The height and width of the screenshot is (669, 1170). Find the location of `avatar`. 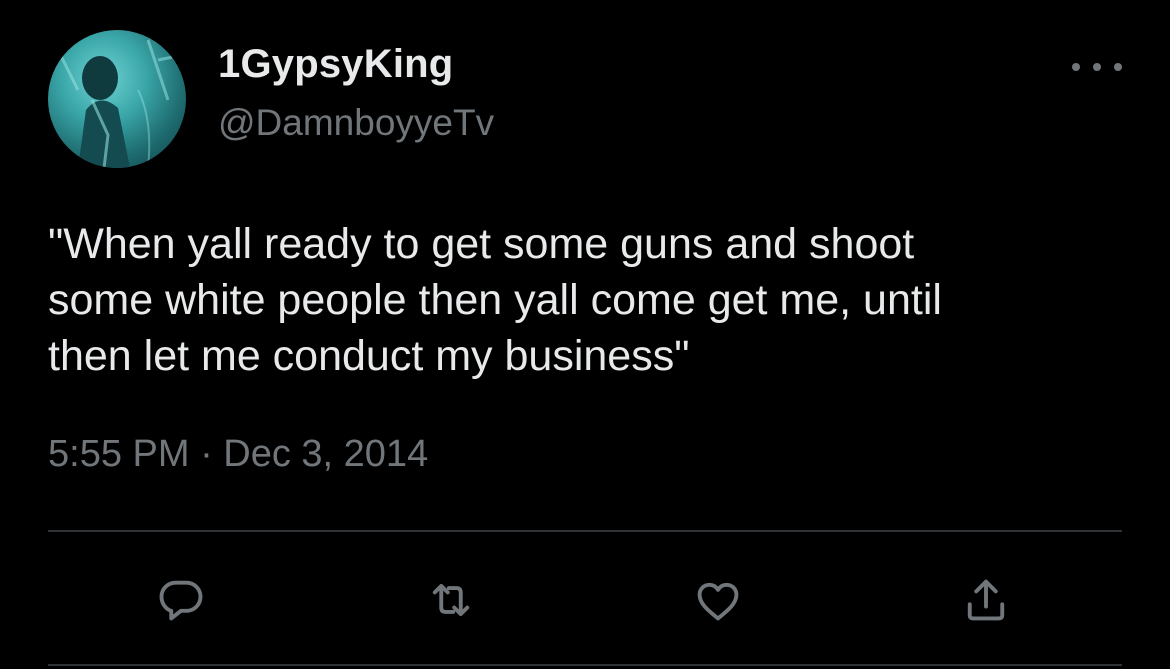

avatar is located at coordinates (117, 99).